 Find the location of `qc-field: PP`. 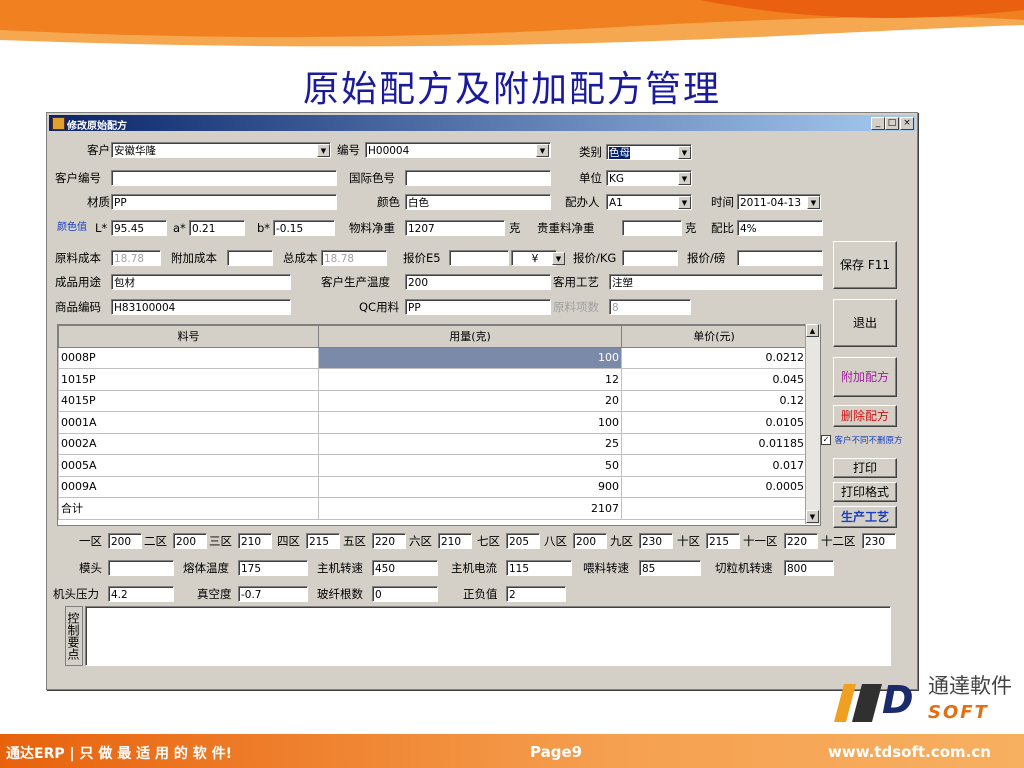

qc-field: PP is located at coordinates (478, 307).